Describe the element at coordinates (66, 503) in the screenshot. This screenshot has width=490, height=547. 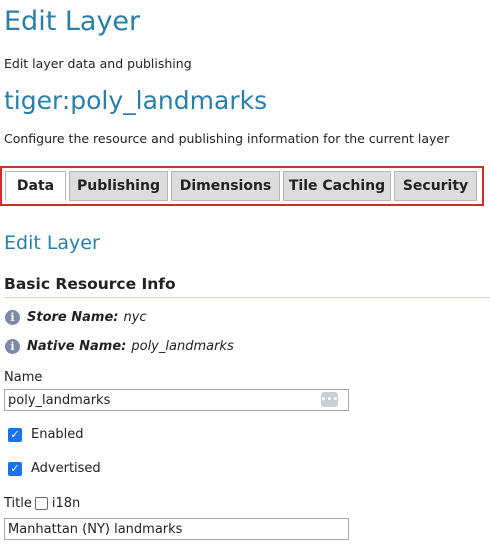
I see `i18n-label: i18n` at that location.